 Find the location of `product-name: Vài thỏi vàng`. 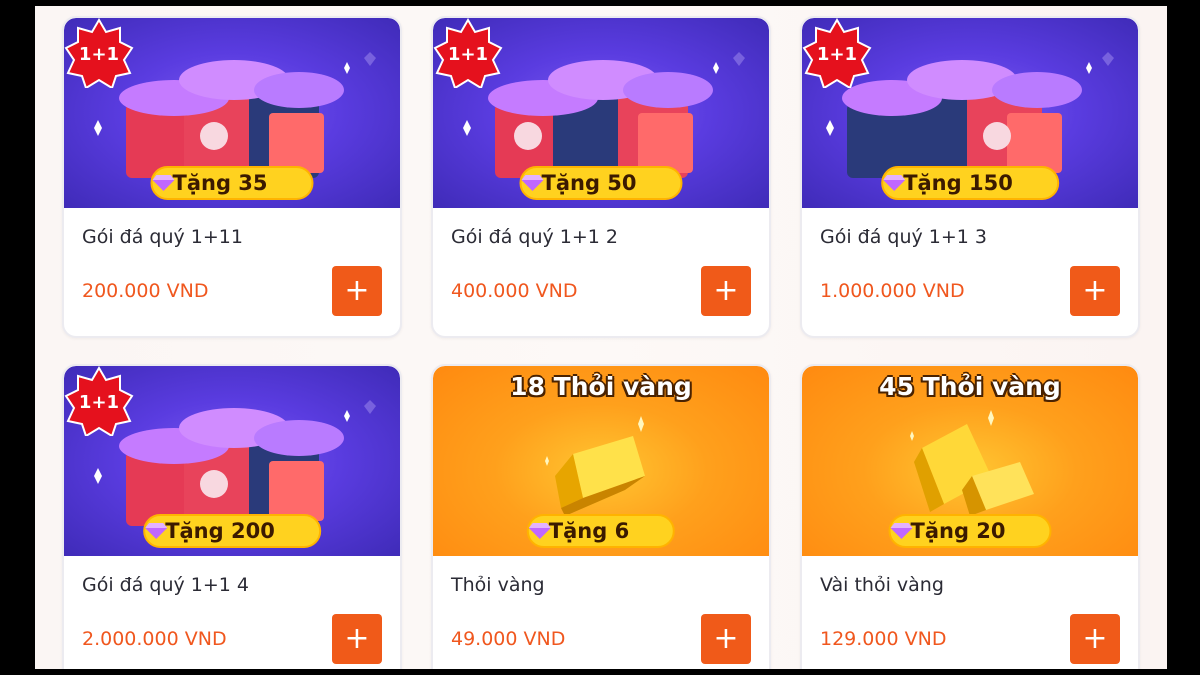

product-name: Vài thỏi vàng is located at coordinates (882, 585).